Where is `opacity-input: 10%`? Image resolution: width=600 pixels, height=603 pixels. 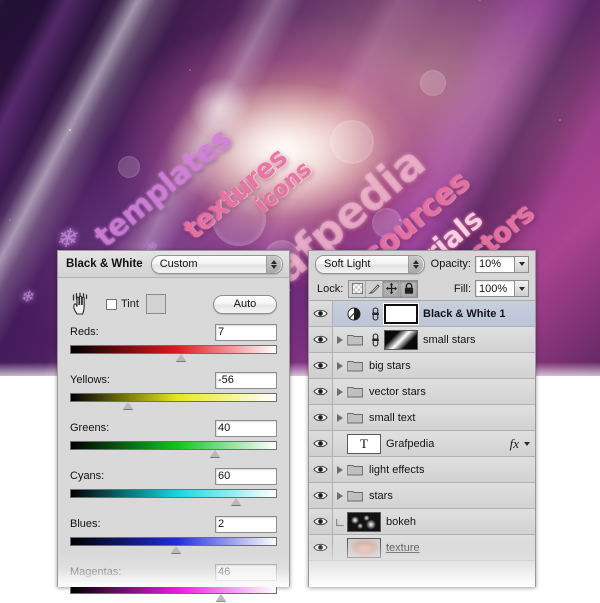
opacity-input: 10% is located at coordinates (495, 264).